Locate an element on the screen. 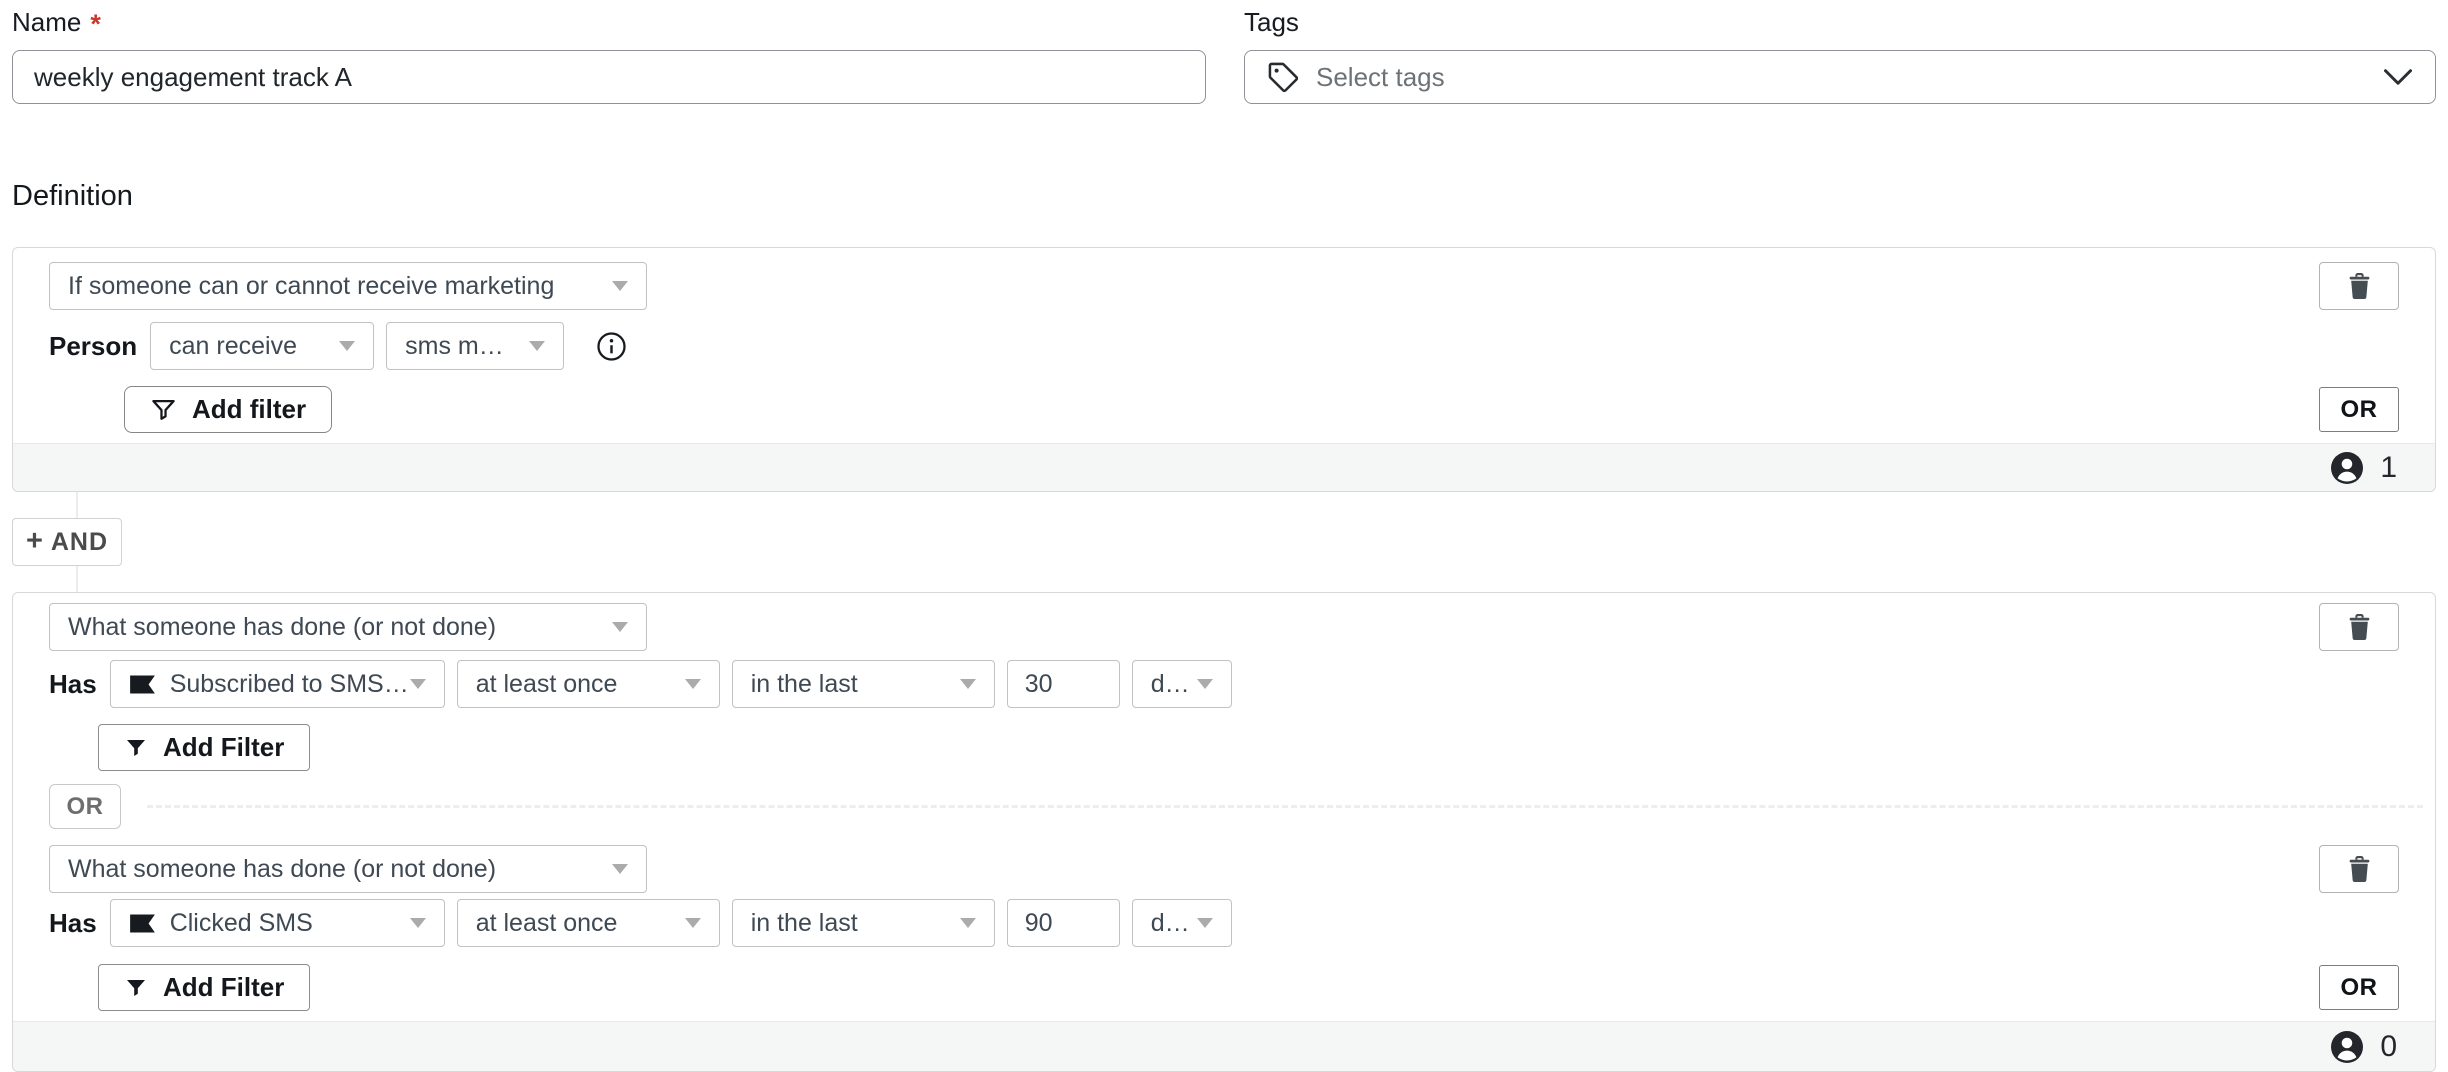 The image size is (2448, 1072). group2-add-filter-label-2: Add Filter is located at coordinates (224, 987).